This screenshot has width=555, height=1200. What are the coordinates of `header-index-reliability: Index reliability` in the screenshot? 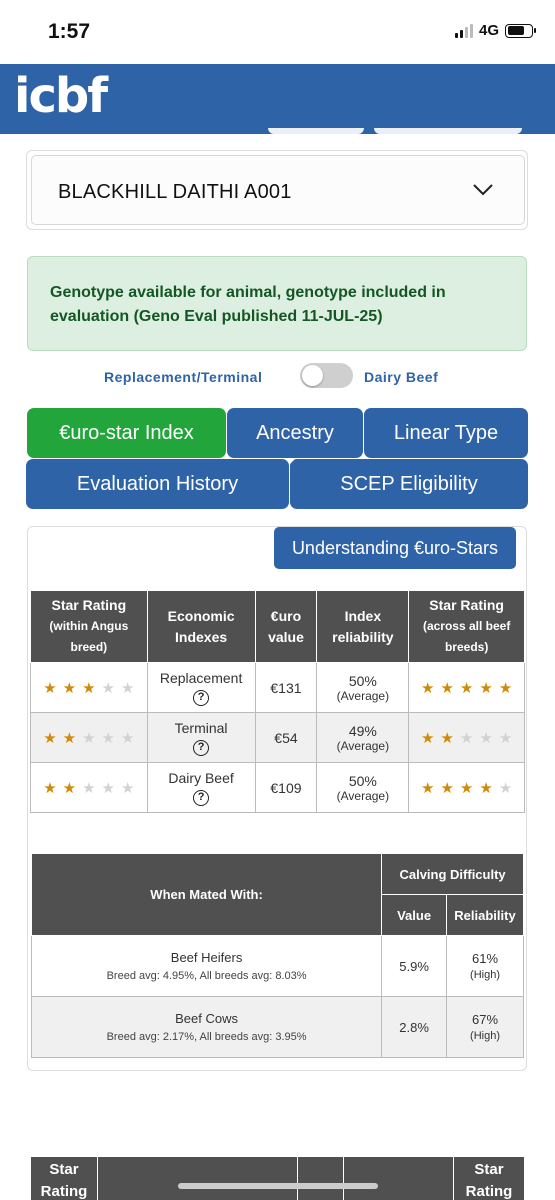 It's located at (363, 626).